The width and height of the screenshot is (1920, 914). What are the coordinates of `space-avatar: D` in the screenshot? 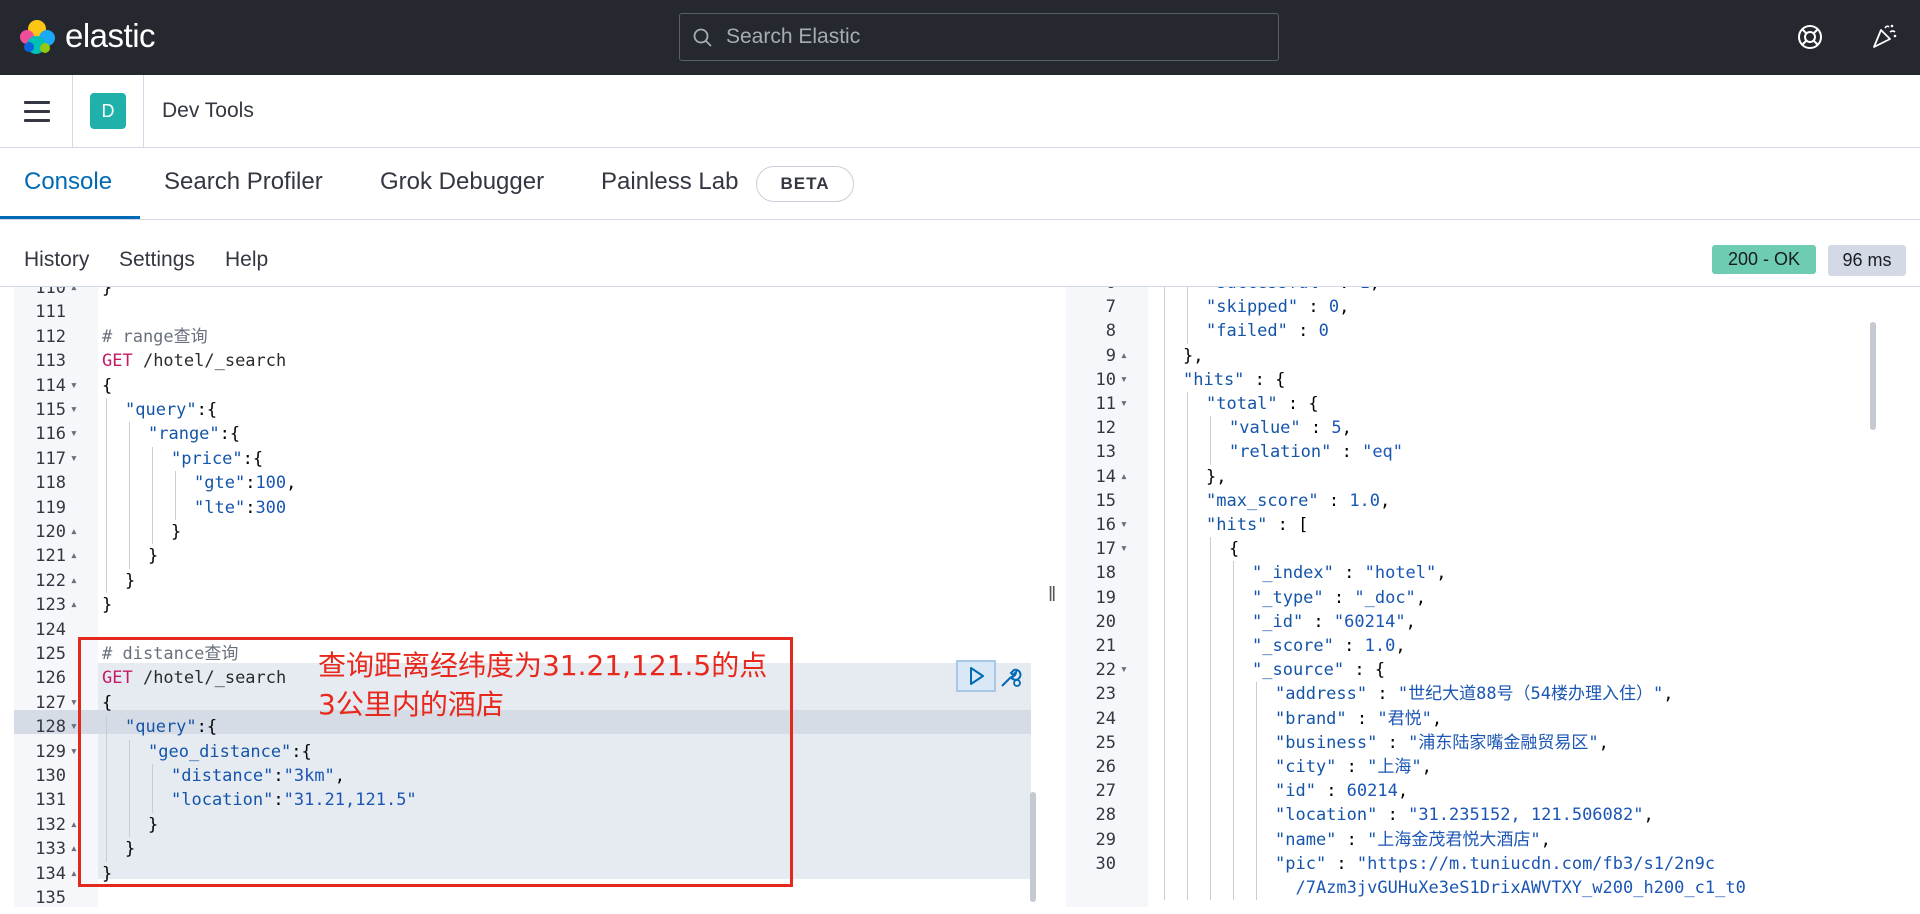 It's located at (108, 111).